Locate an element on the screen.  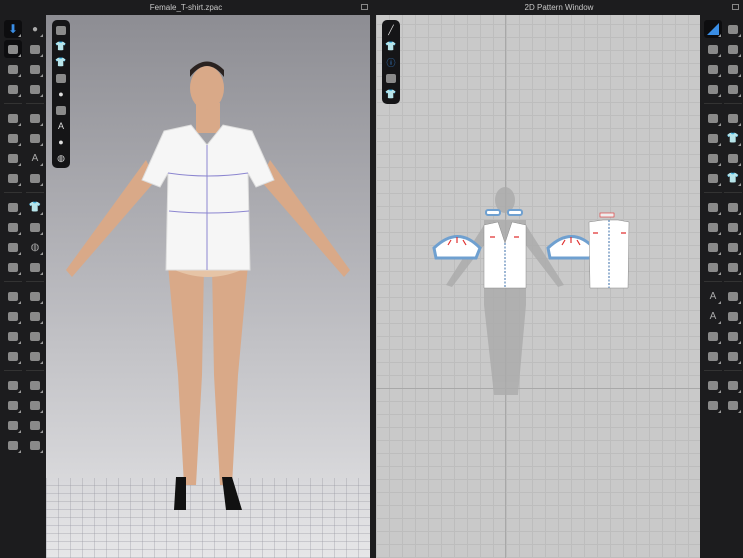
buttonhole-icon is located at coordinates (13, 336).